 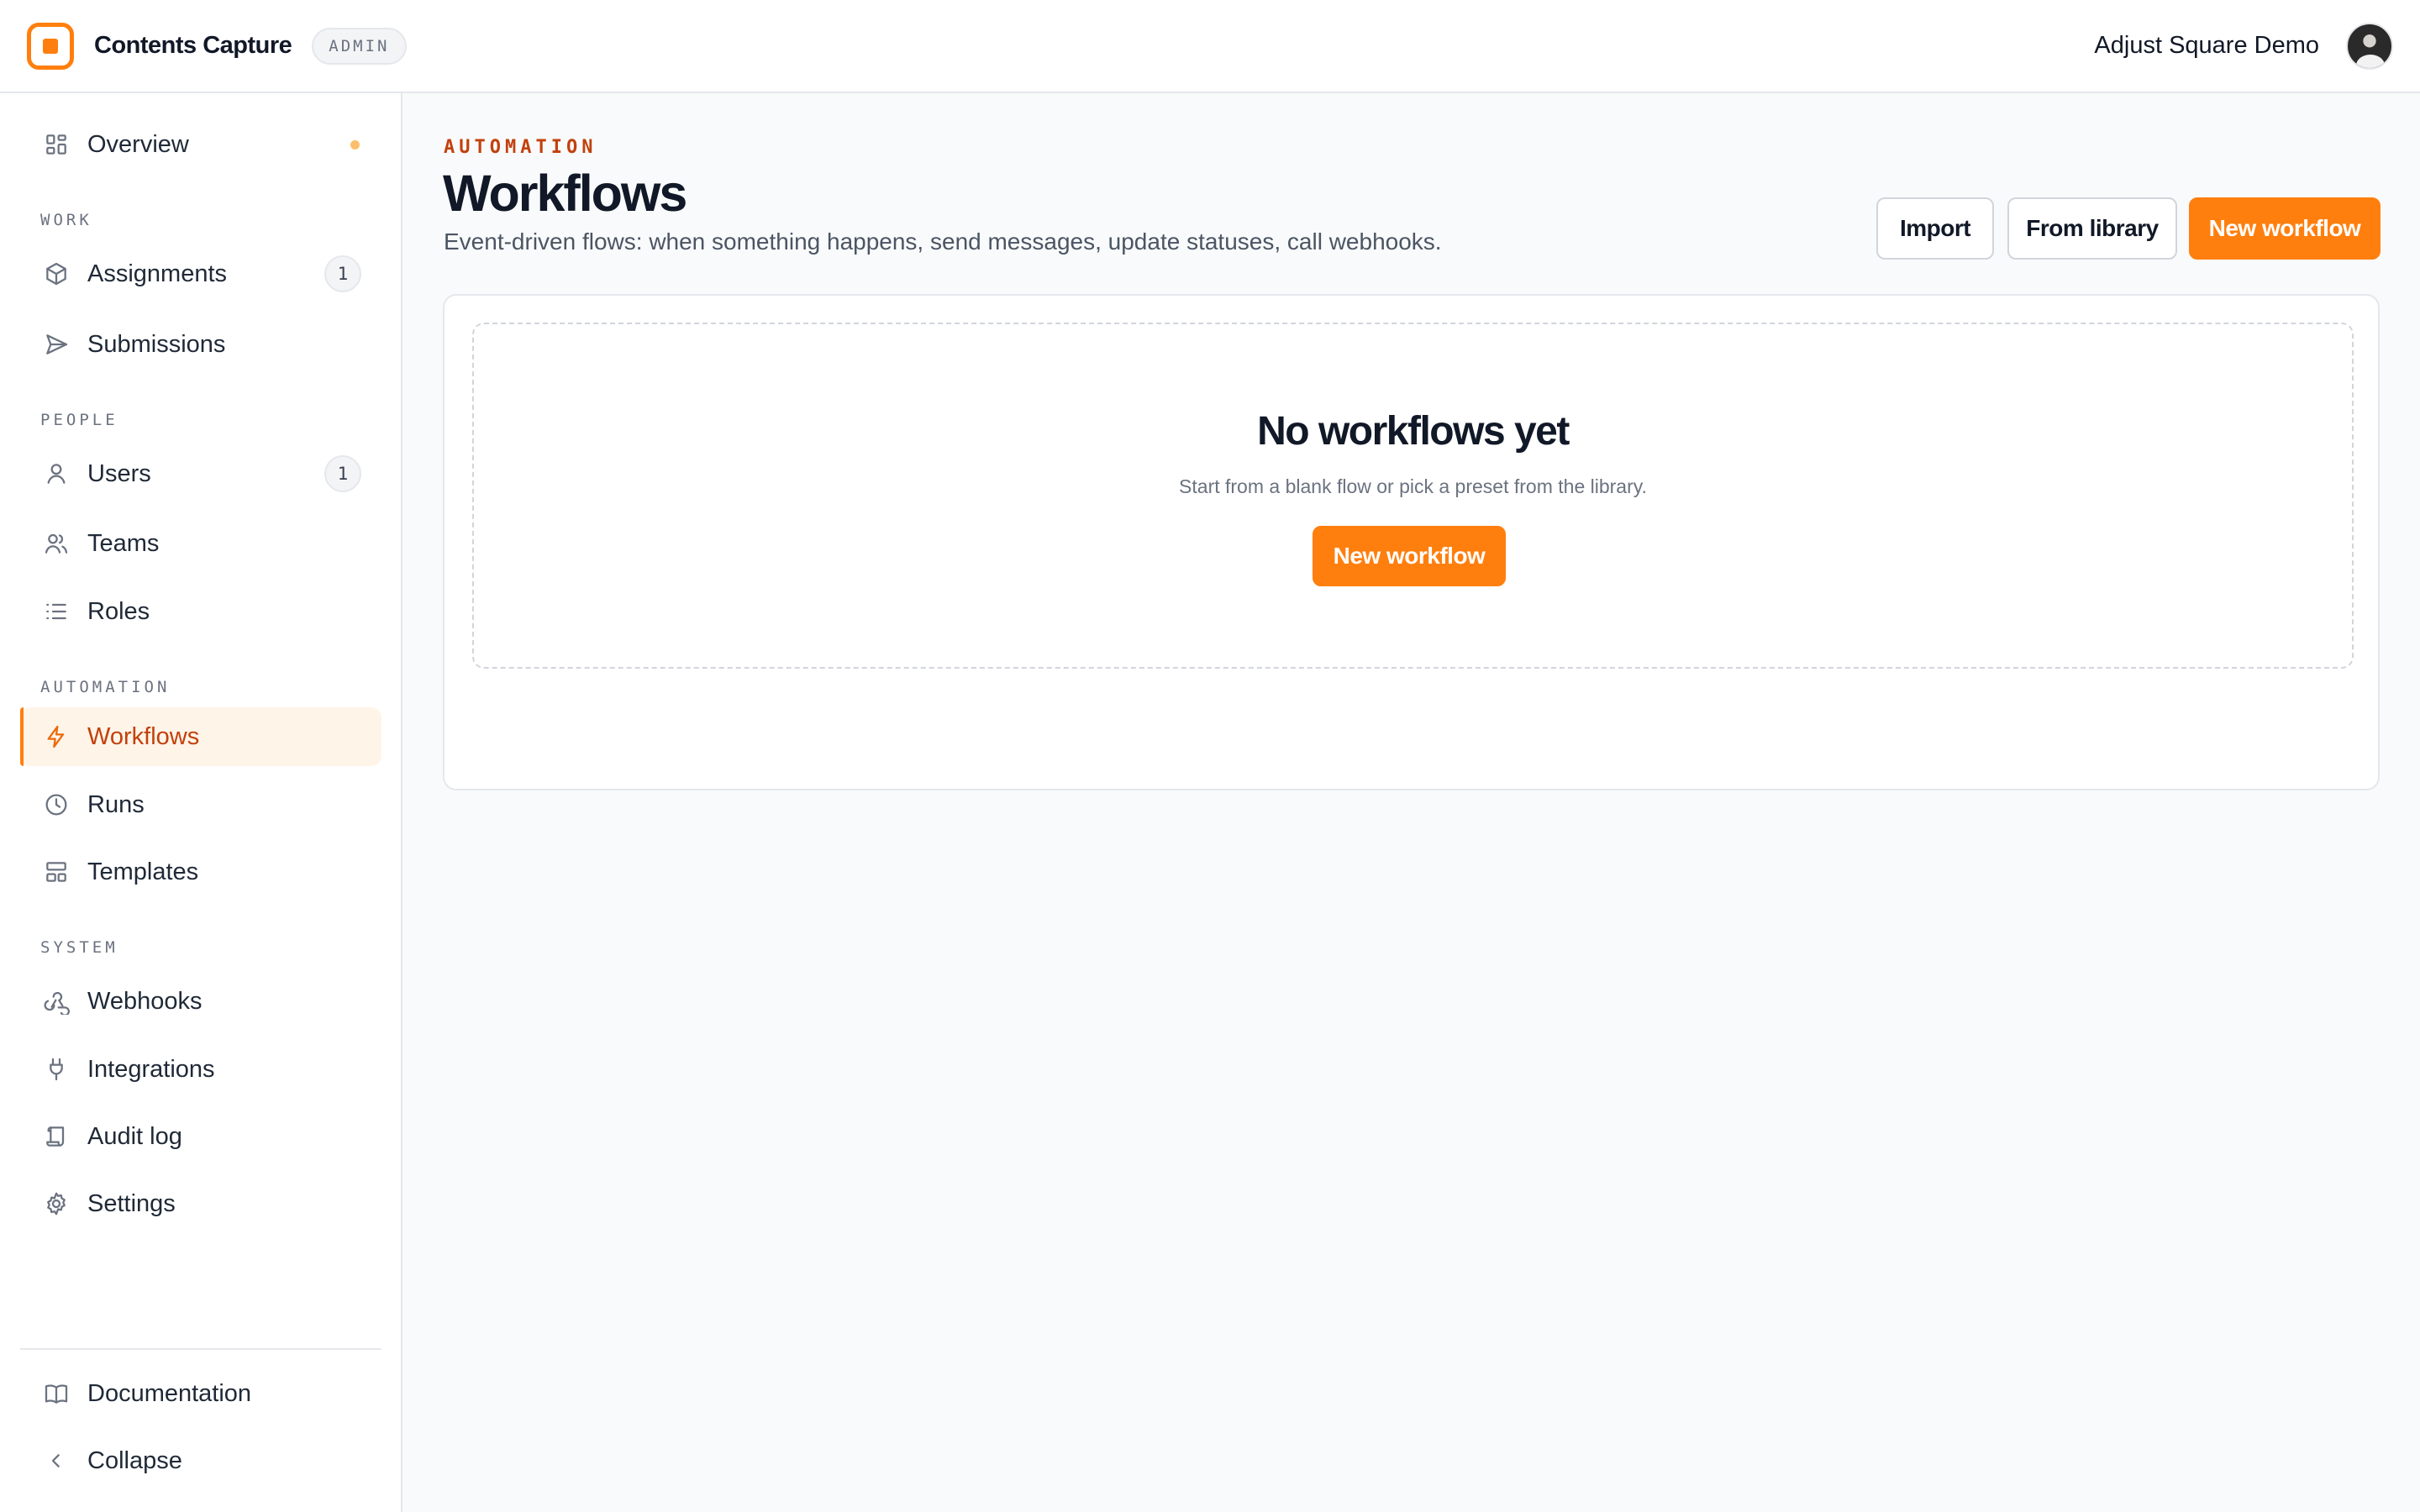 I want to click on sidebar-item-label: Runs, so click(x=116, y=804).